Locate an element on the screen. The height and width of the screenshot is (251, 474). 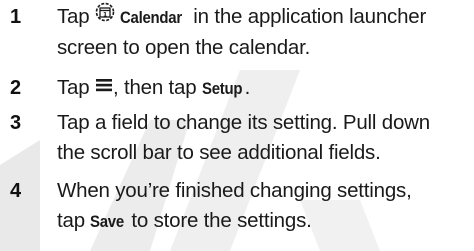
step-text-line-2: tap Save to store the settings. is located at coordinates (263, 221).